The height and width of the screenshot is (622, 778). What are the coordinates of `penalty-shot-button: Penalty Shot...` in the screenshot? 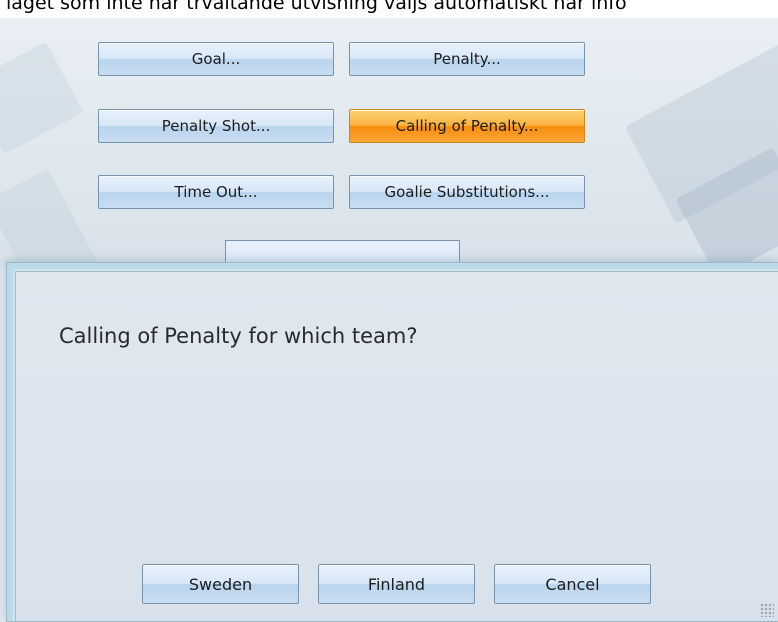 It's located at (216, 126).